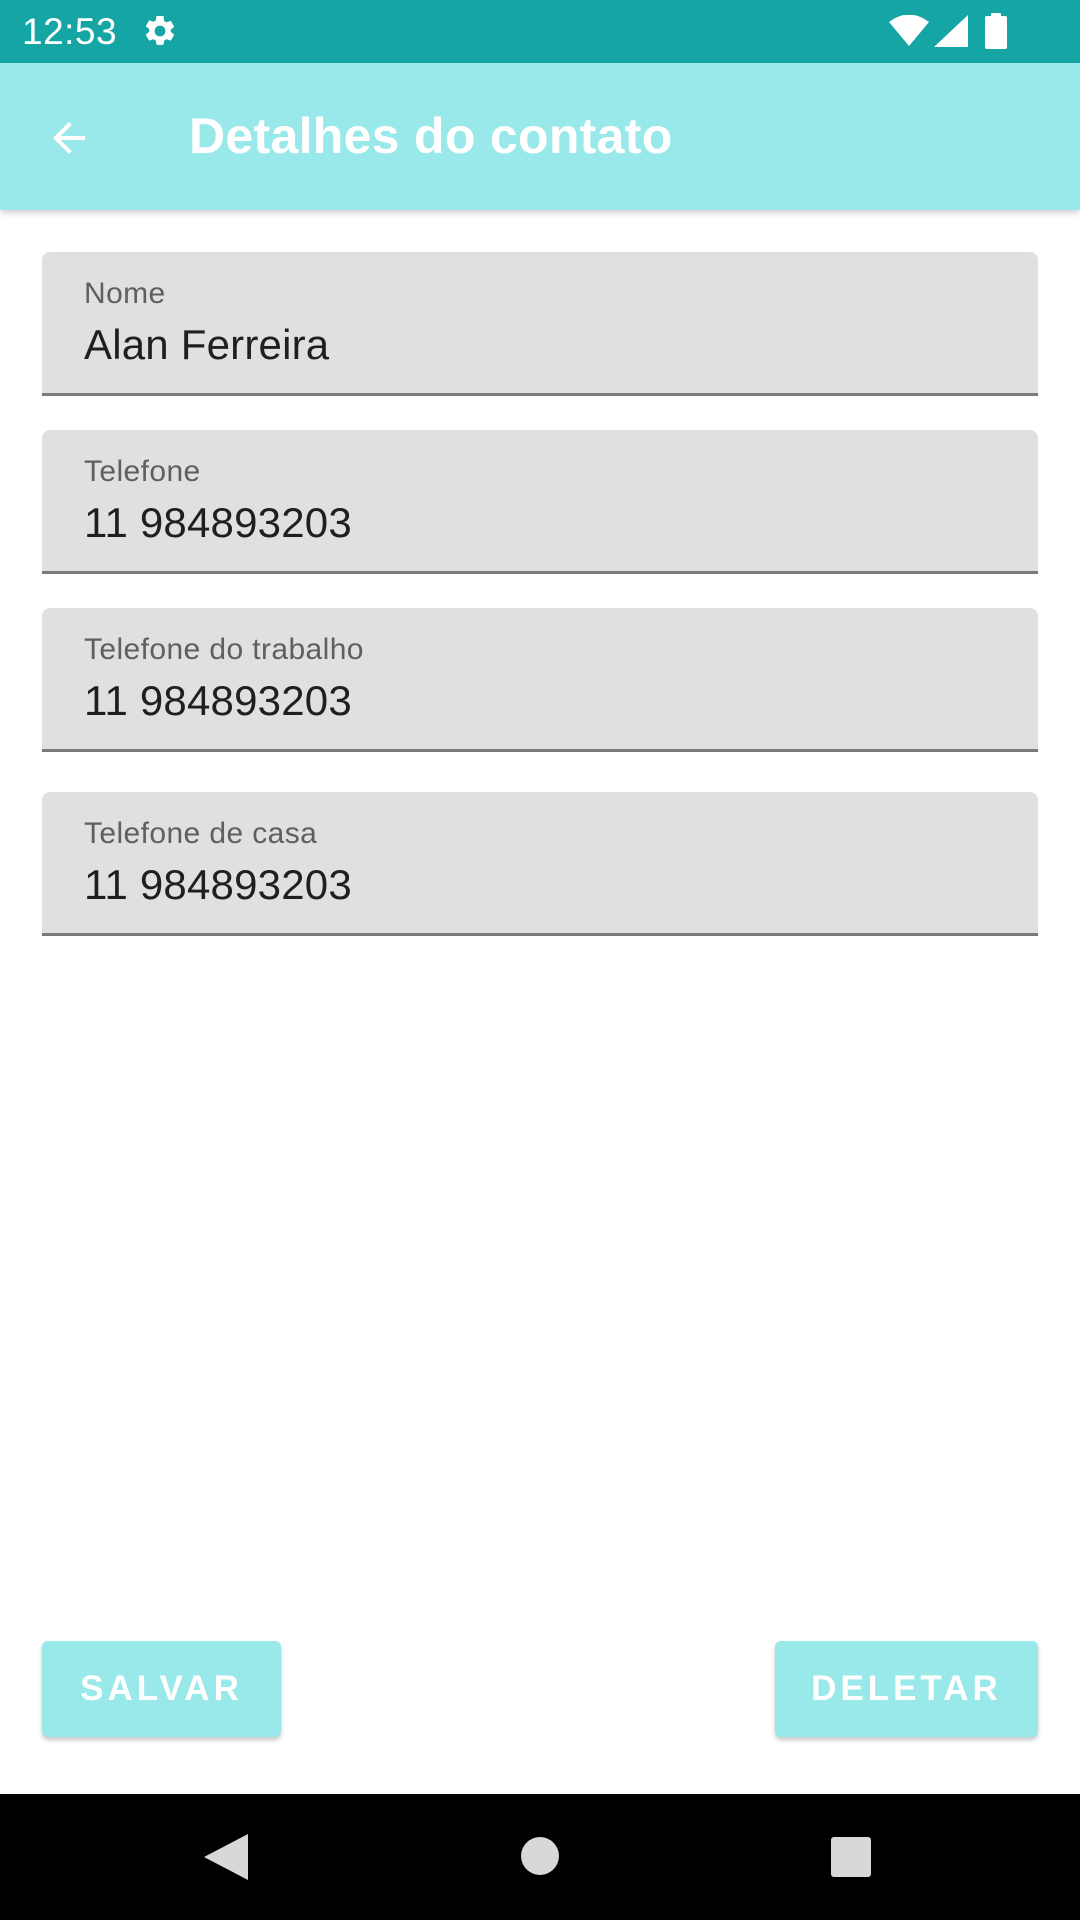 The height and width of the screenshot is (1920, 1080). I want to click on status-time: 12:53, so click(70, 31).